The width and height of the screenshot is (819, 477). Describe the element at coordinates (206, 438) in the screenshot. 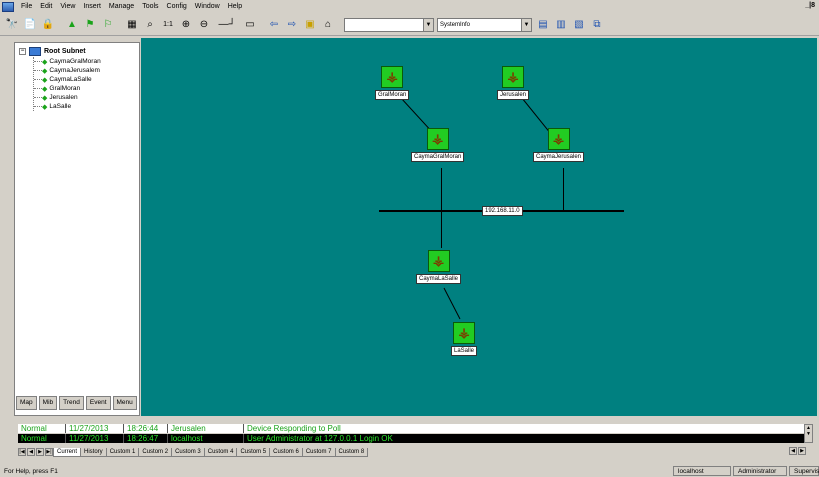

I see `event-source: localhost` at that location.